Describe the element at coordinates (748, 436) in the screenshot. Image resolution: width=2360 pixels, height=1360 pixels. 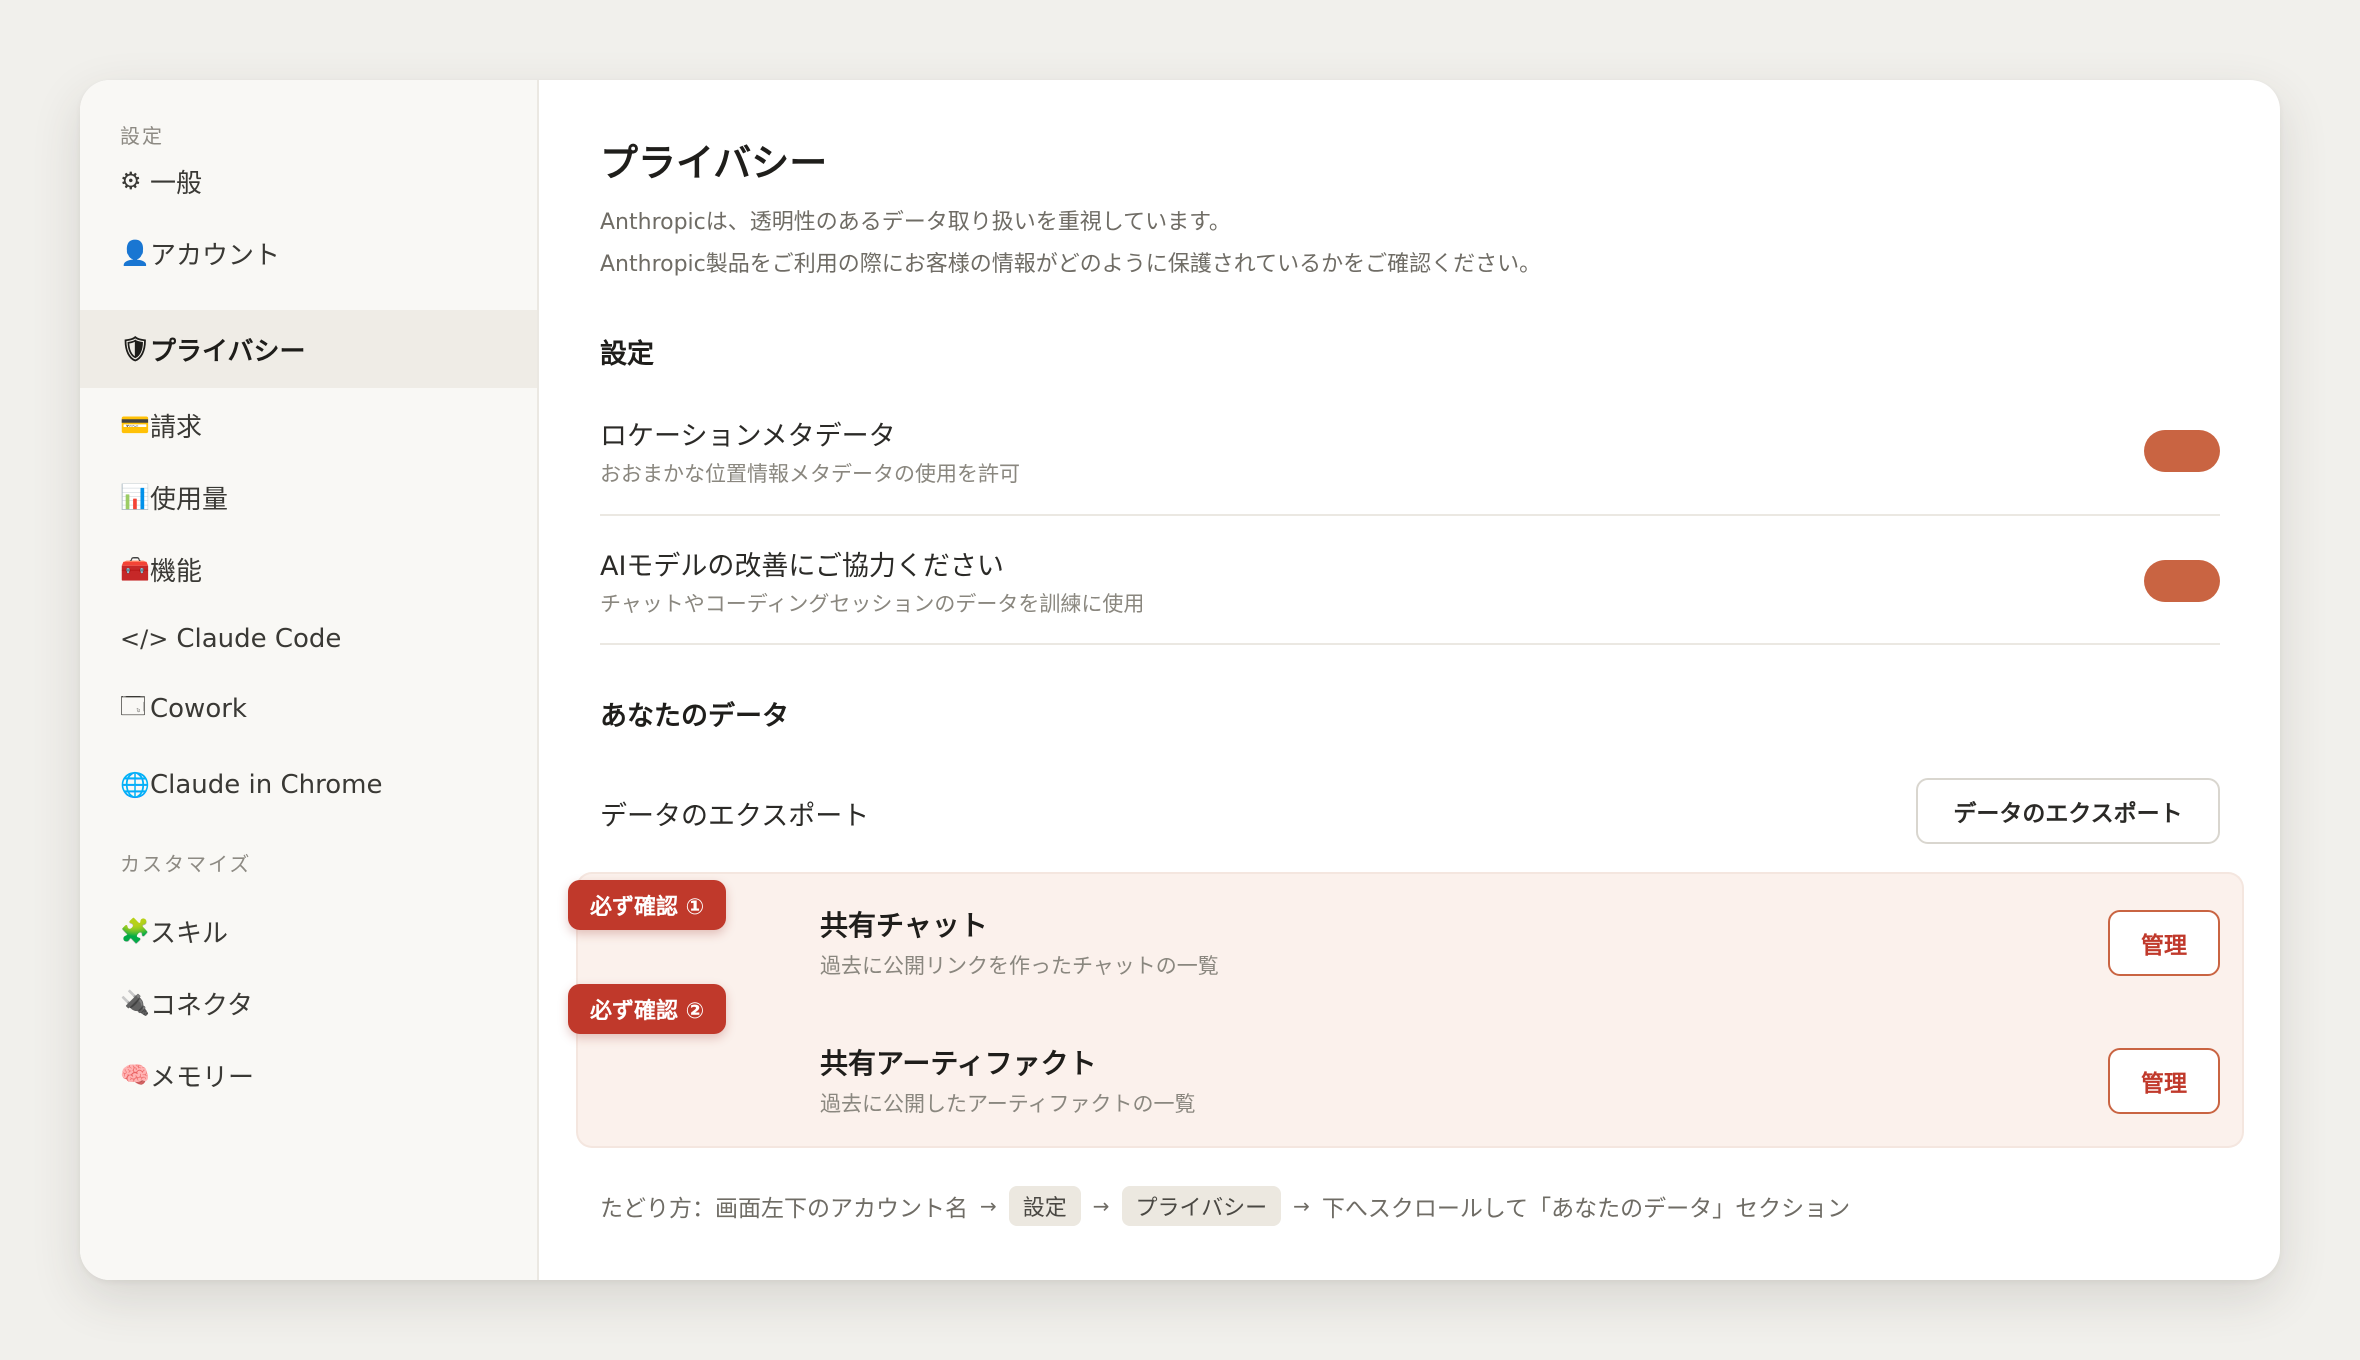
I see `location-metadata-title: ロケーションメタデータ` at that location.